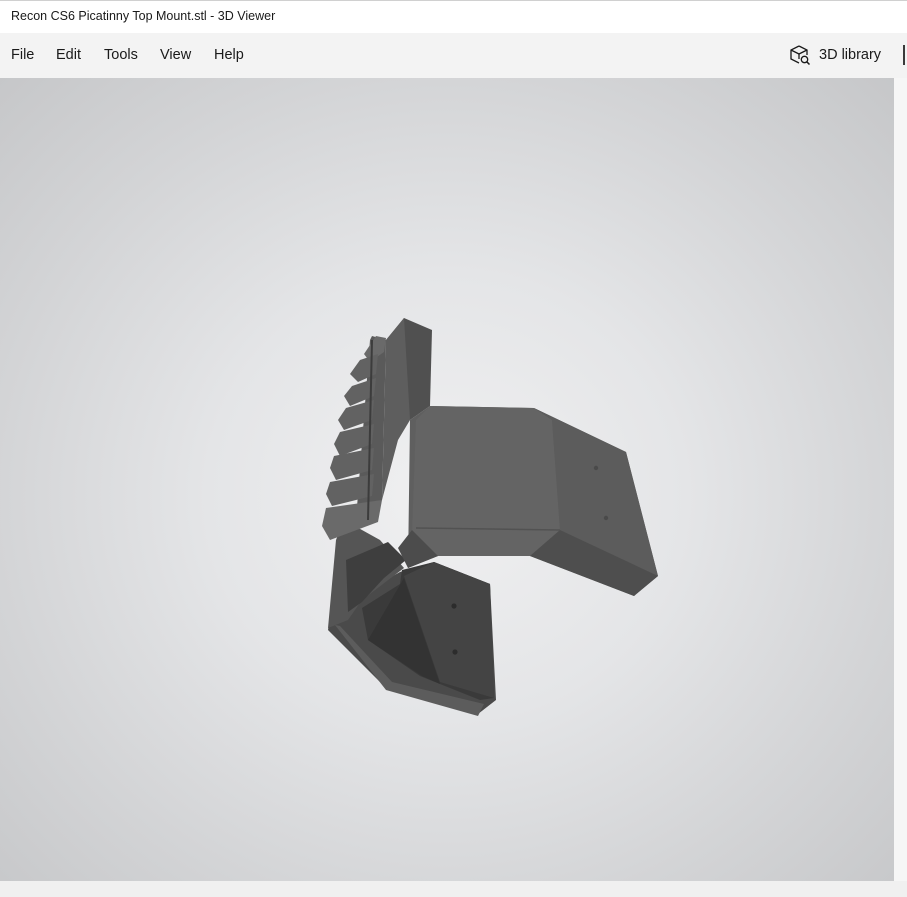  I want to click on status-bar, so click(453, 889).